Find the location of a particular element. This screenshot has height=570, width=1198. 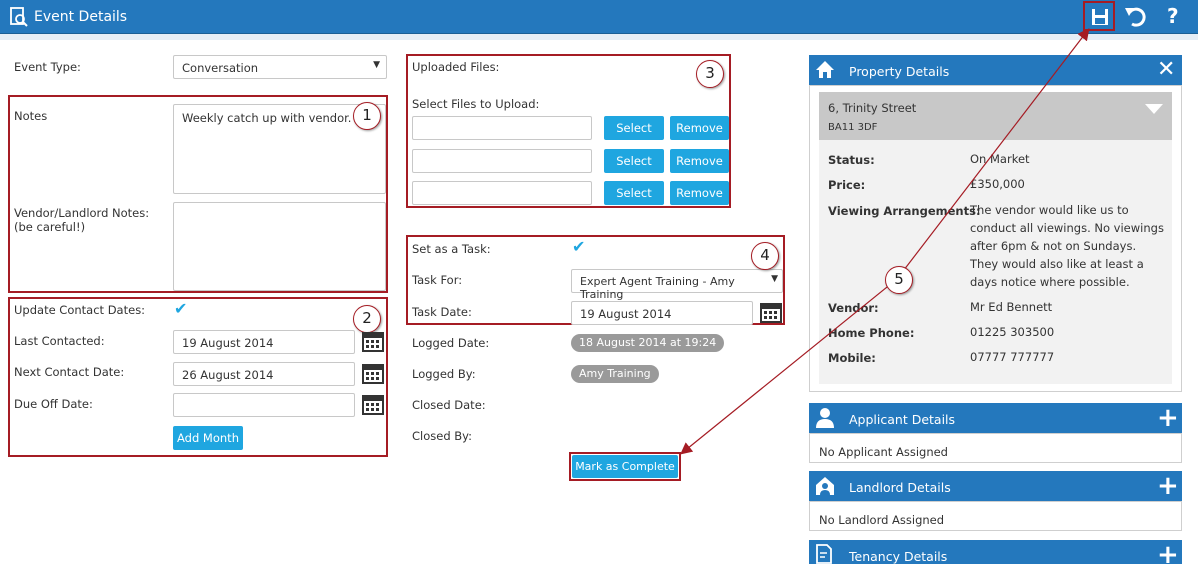

landlord-empty-text: No Landlord Assigned is located at coordinates (882, 520).